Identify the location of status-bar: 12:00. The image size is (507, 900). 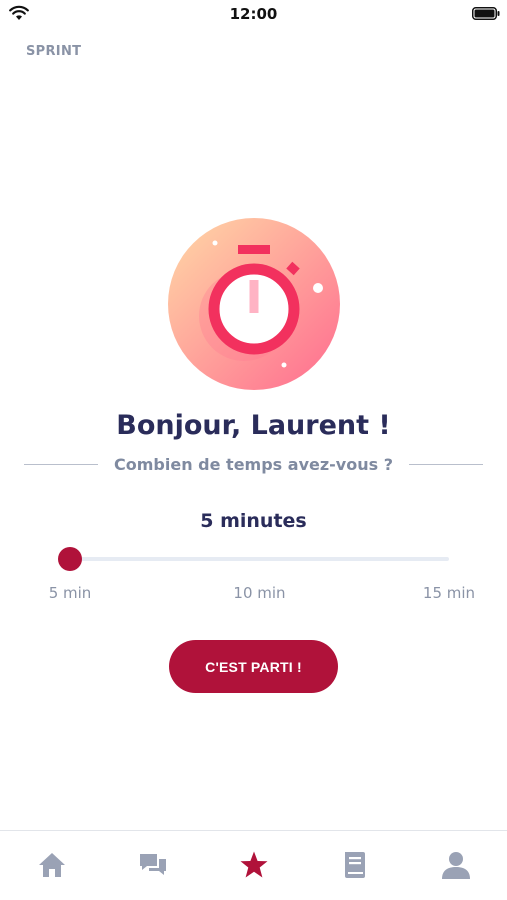
(253, 14).